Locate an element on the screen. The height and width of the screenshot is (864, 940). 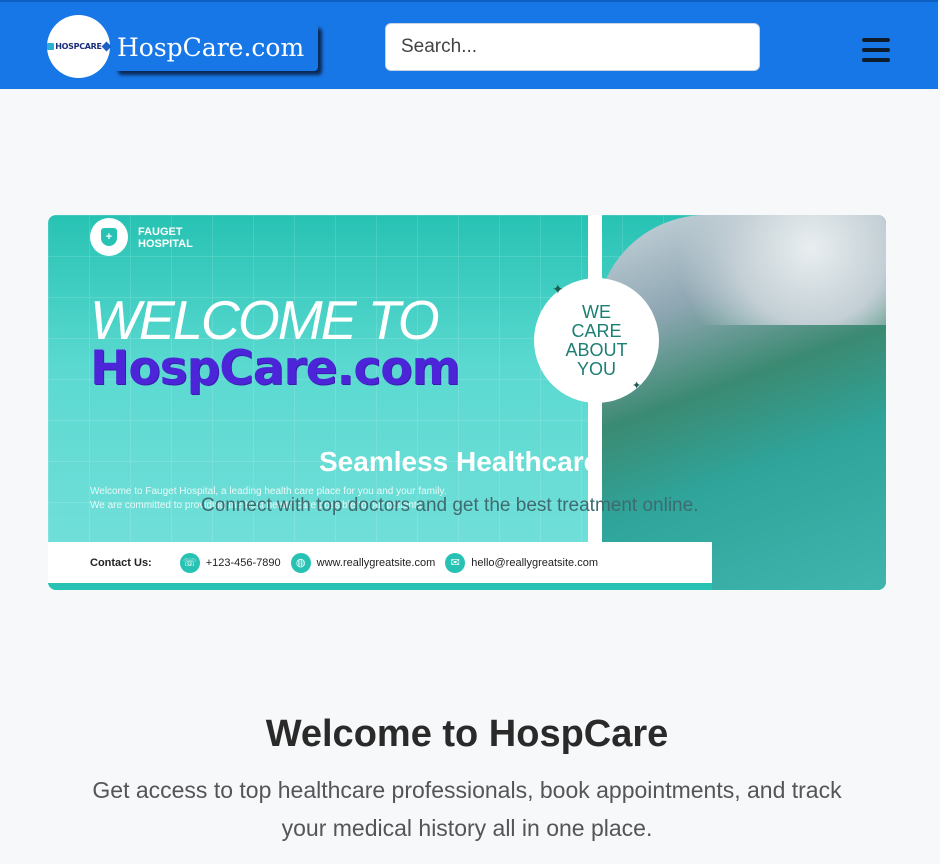
logo-text: HOSPCARE is located at coordinates (78, 46).